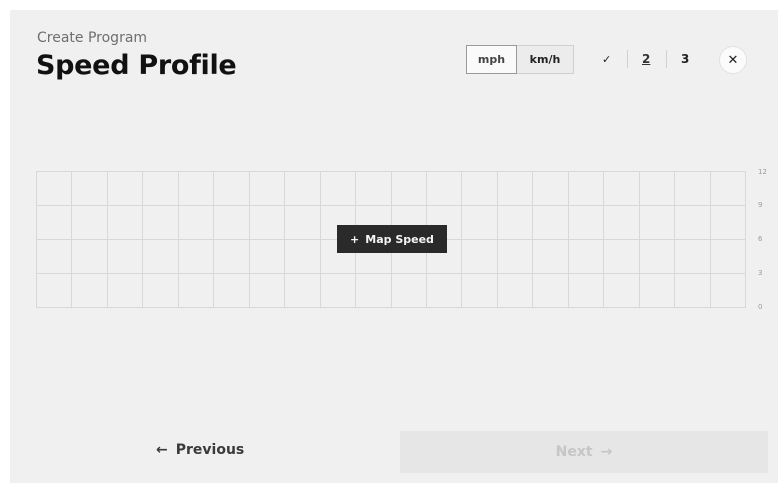  I want to click on y-tick-label: 9, so click(760, 205).